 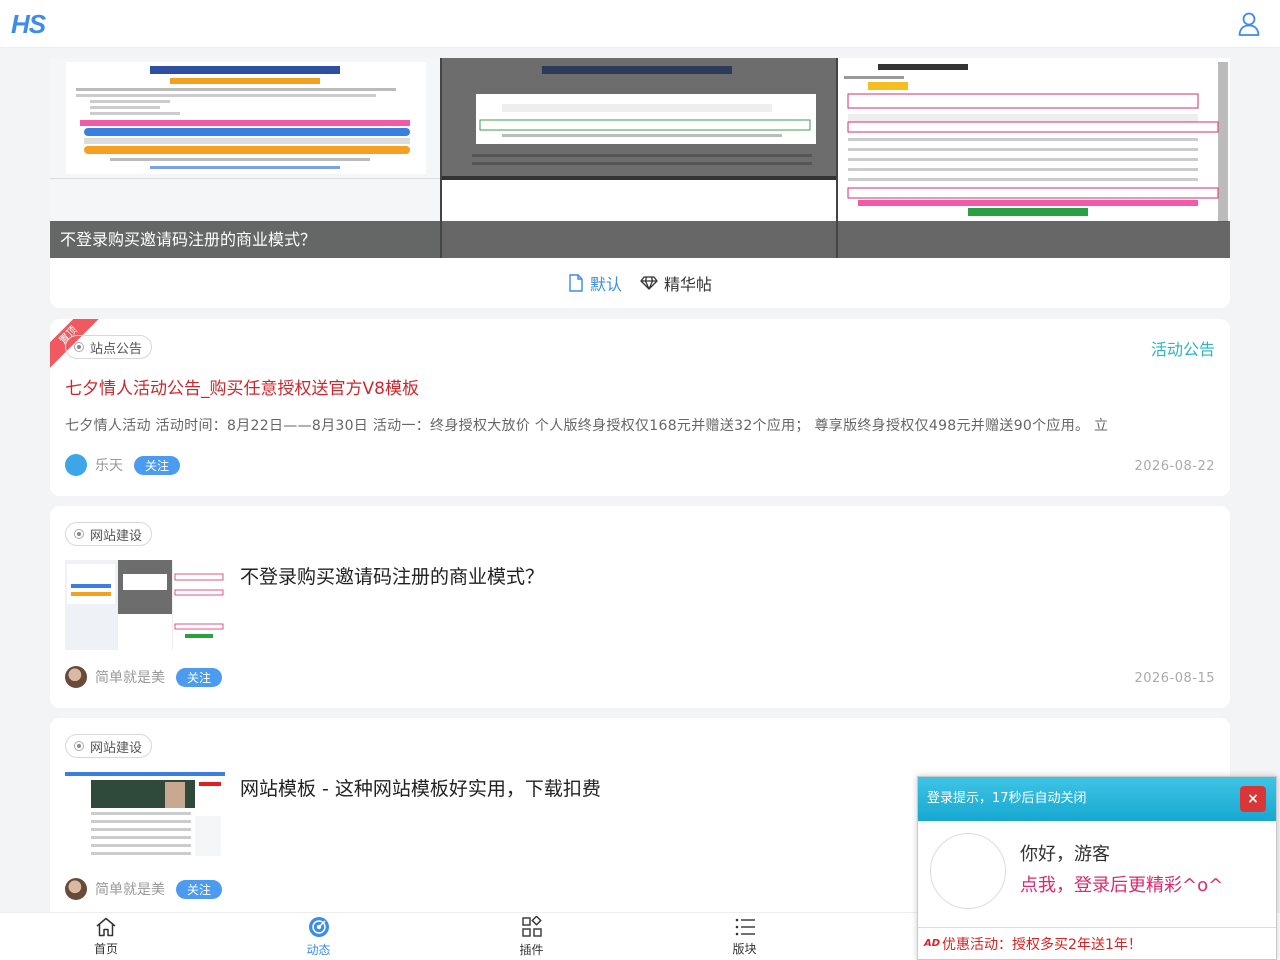 I want to click on promo-banner: AD 优惠活动：授权多买2年送1年！, so click(x=1097, y=943).